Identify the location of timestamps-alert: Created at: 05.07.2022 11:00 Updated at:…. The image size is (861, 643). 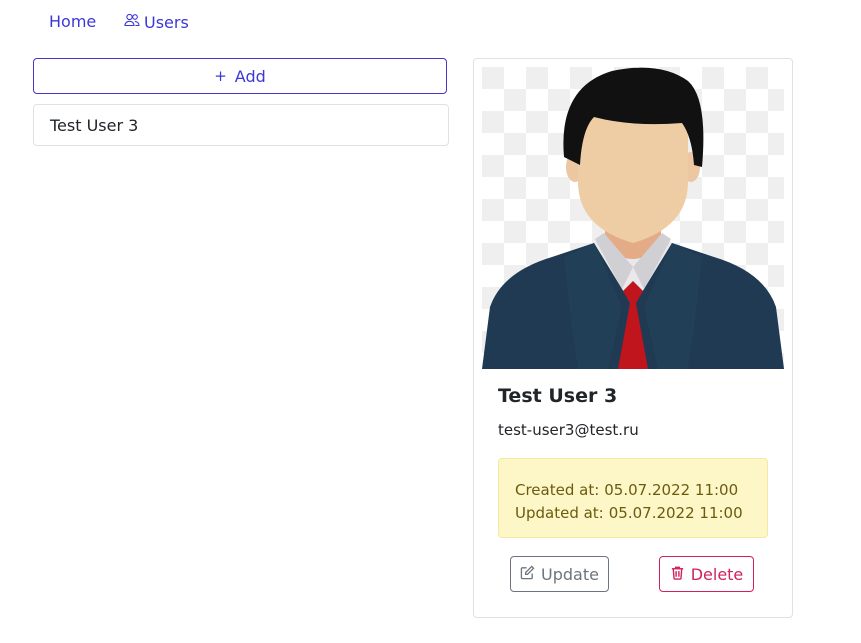
(633, 498).